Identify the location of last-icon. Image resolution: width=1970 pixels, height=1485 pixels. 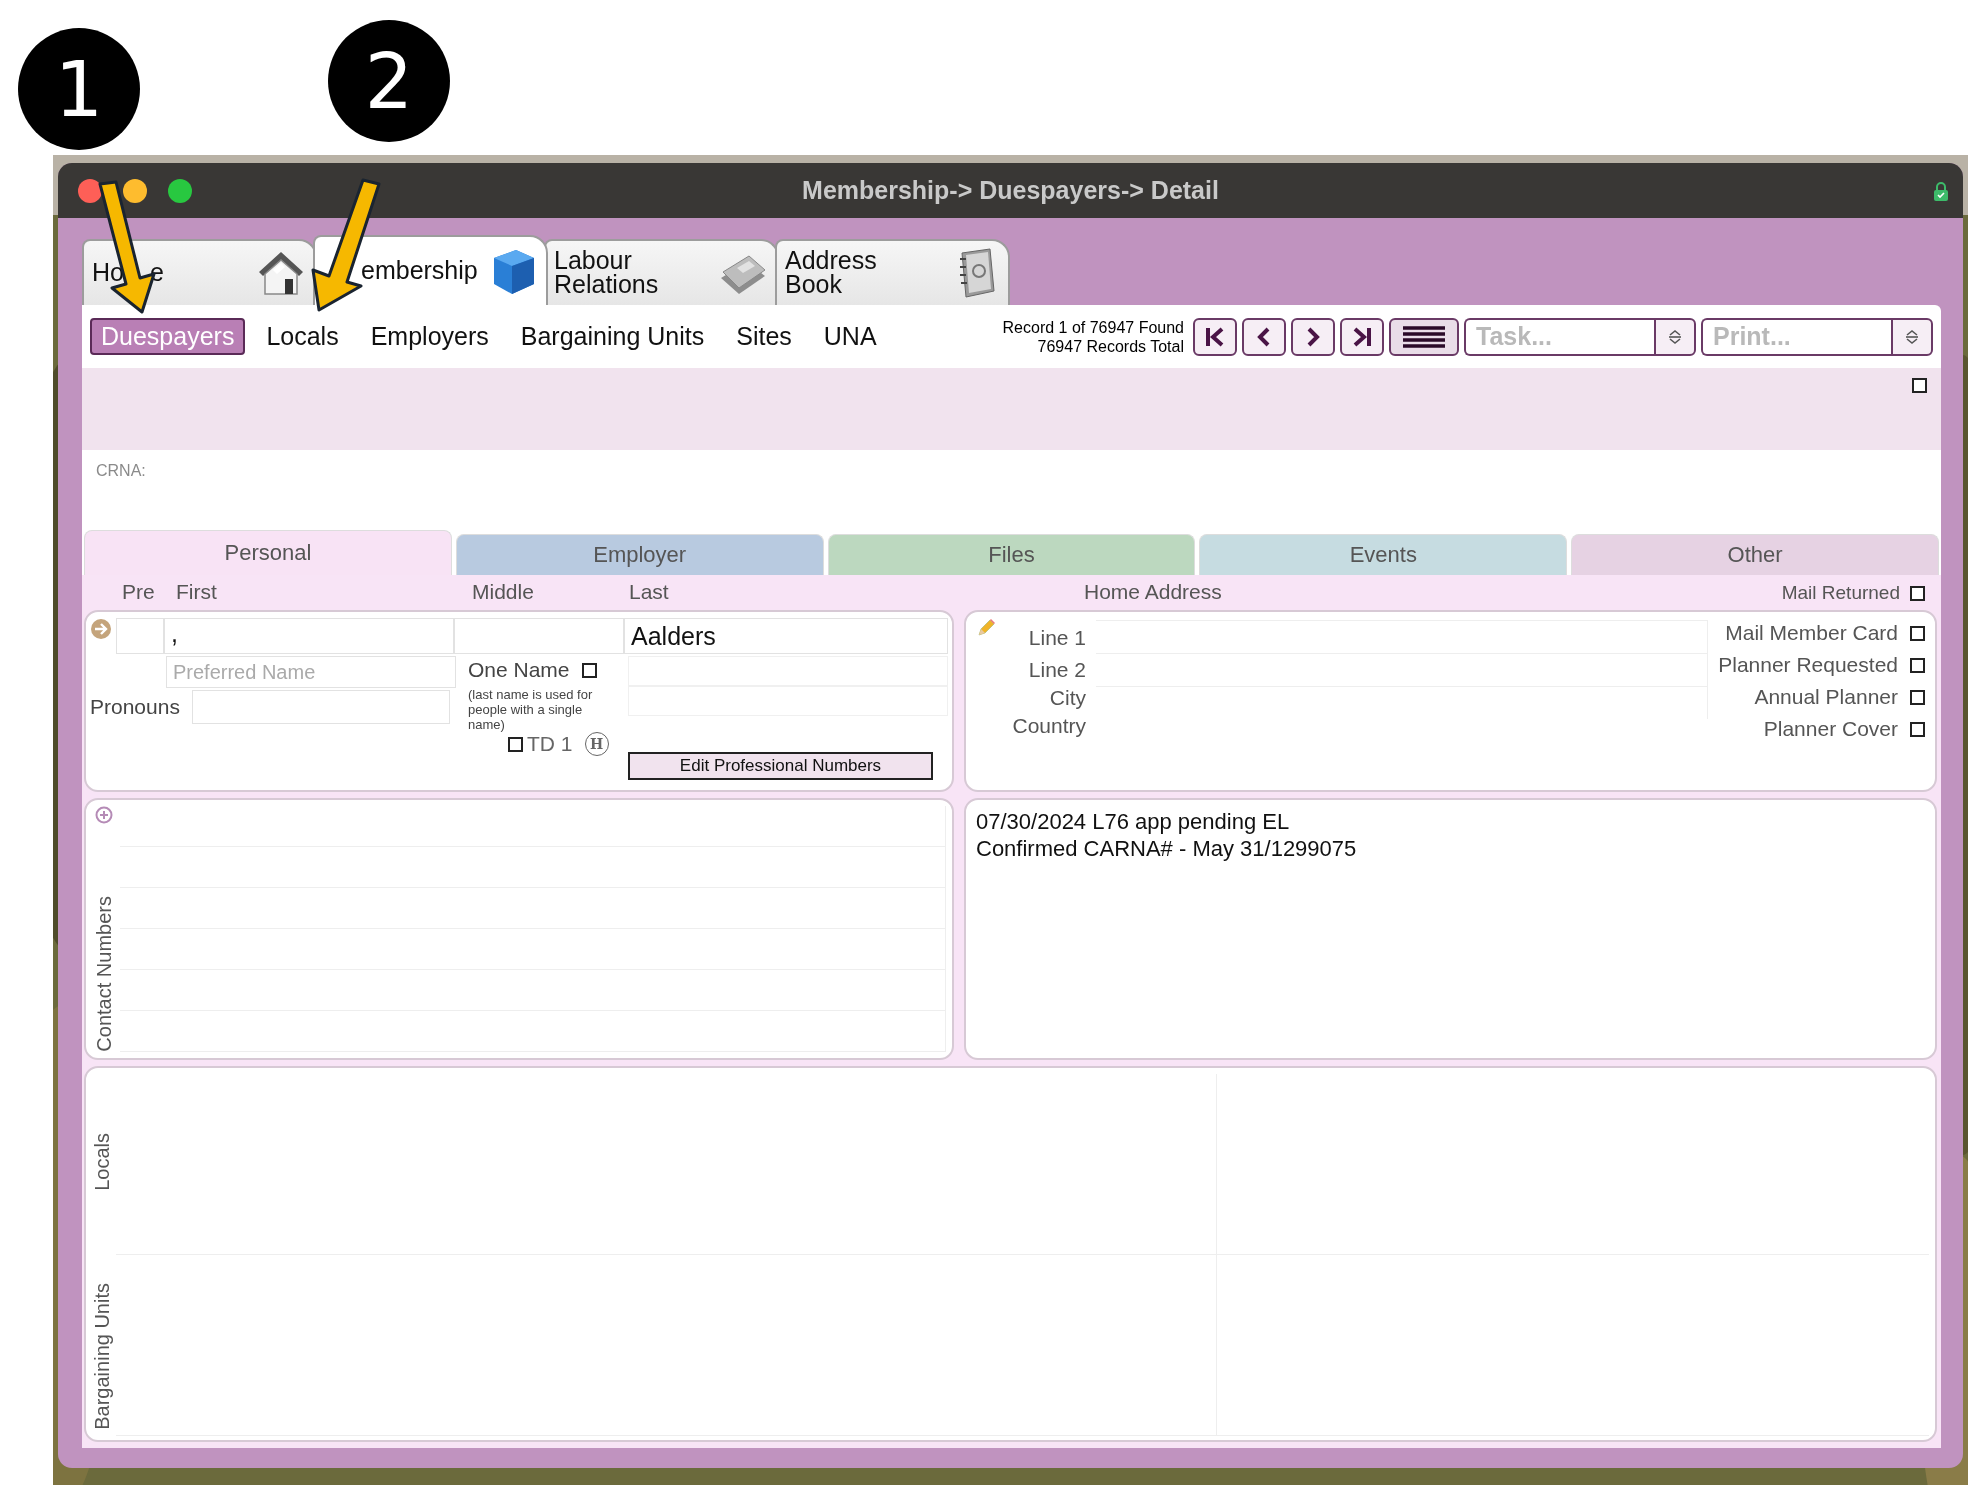
(1362, 336).